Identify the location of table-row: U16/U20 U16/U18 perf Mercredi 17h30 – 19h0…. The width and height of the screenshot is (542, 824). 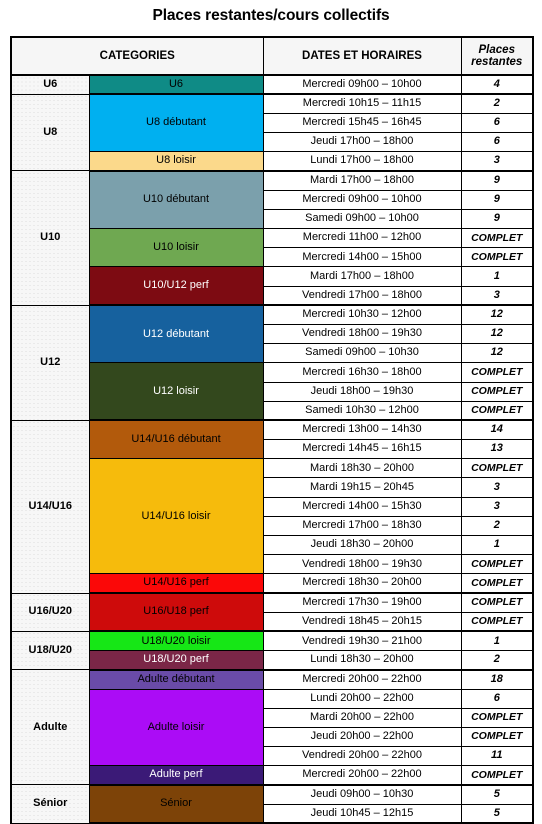
(272, 612).